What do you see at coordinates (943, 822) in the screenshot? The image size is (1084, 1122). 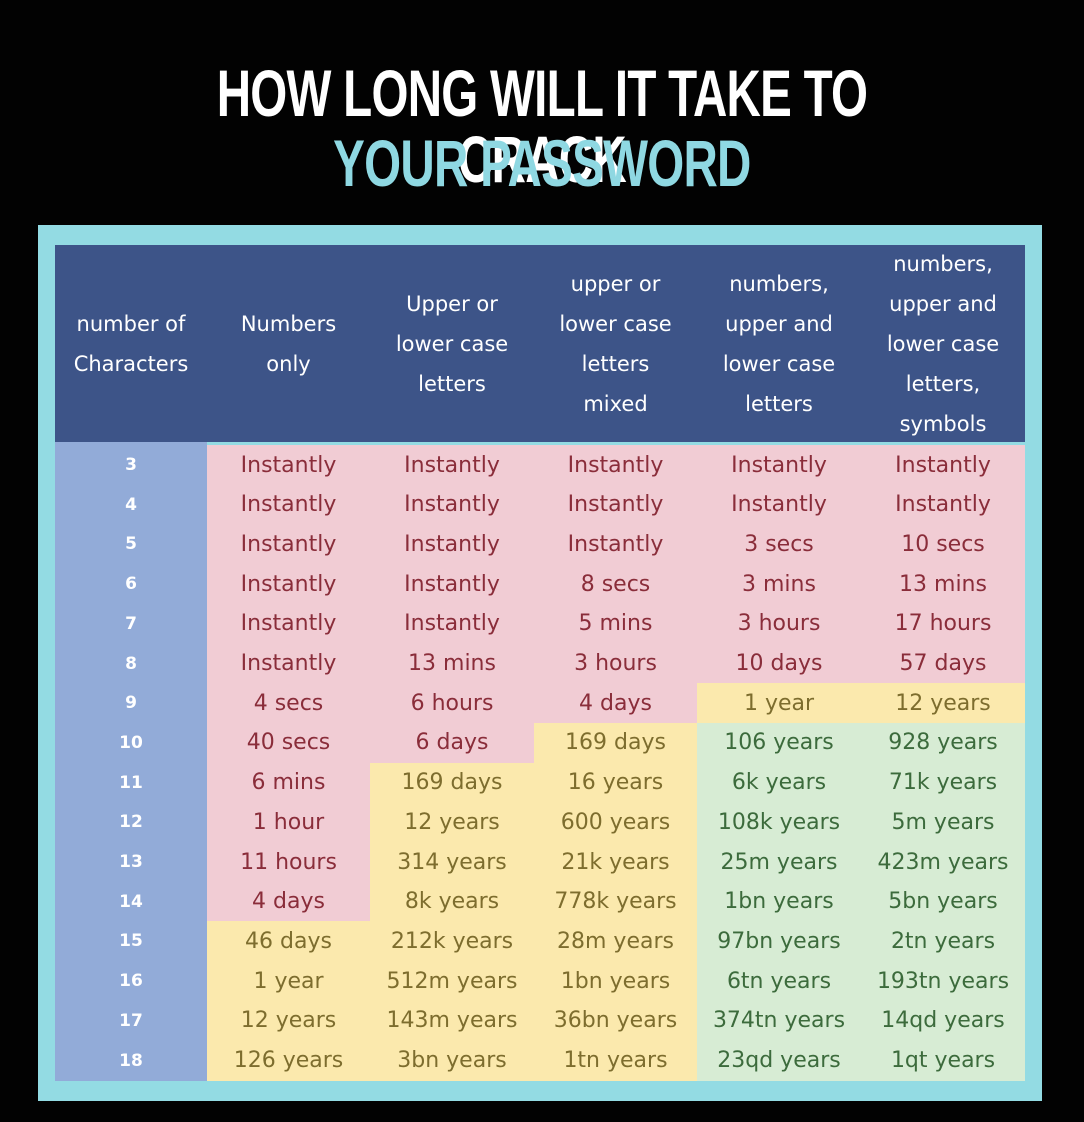 I see `crack-time-cell: 5m years` at bounding box center [943, 822].